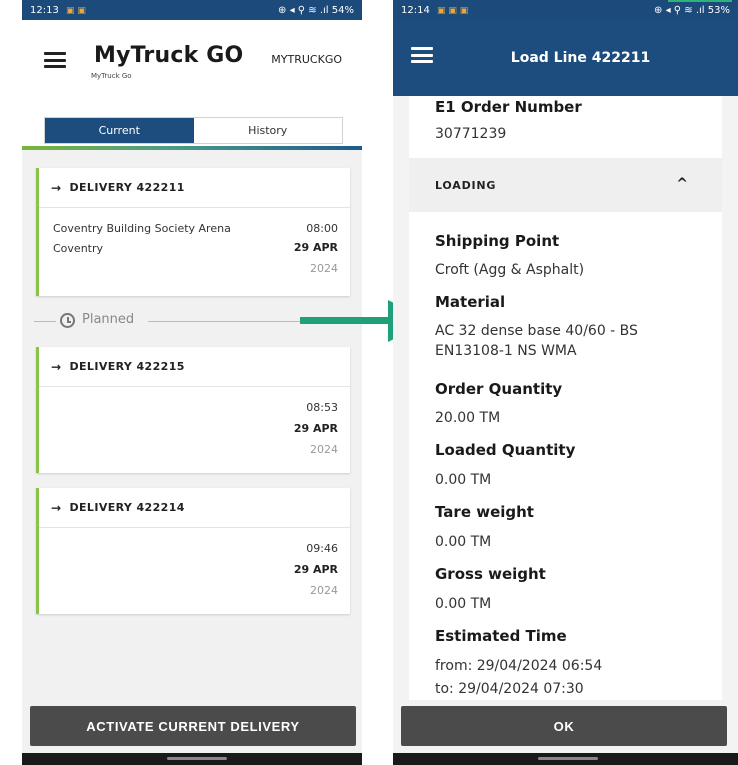  I want to click on planned-label: Planned, so click(108, 319).